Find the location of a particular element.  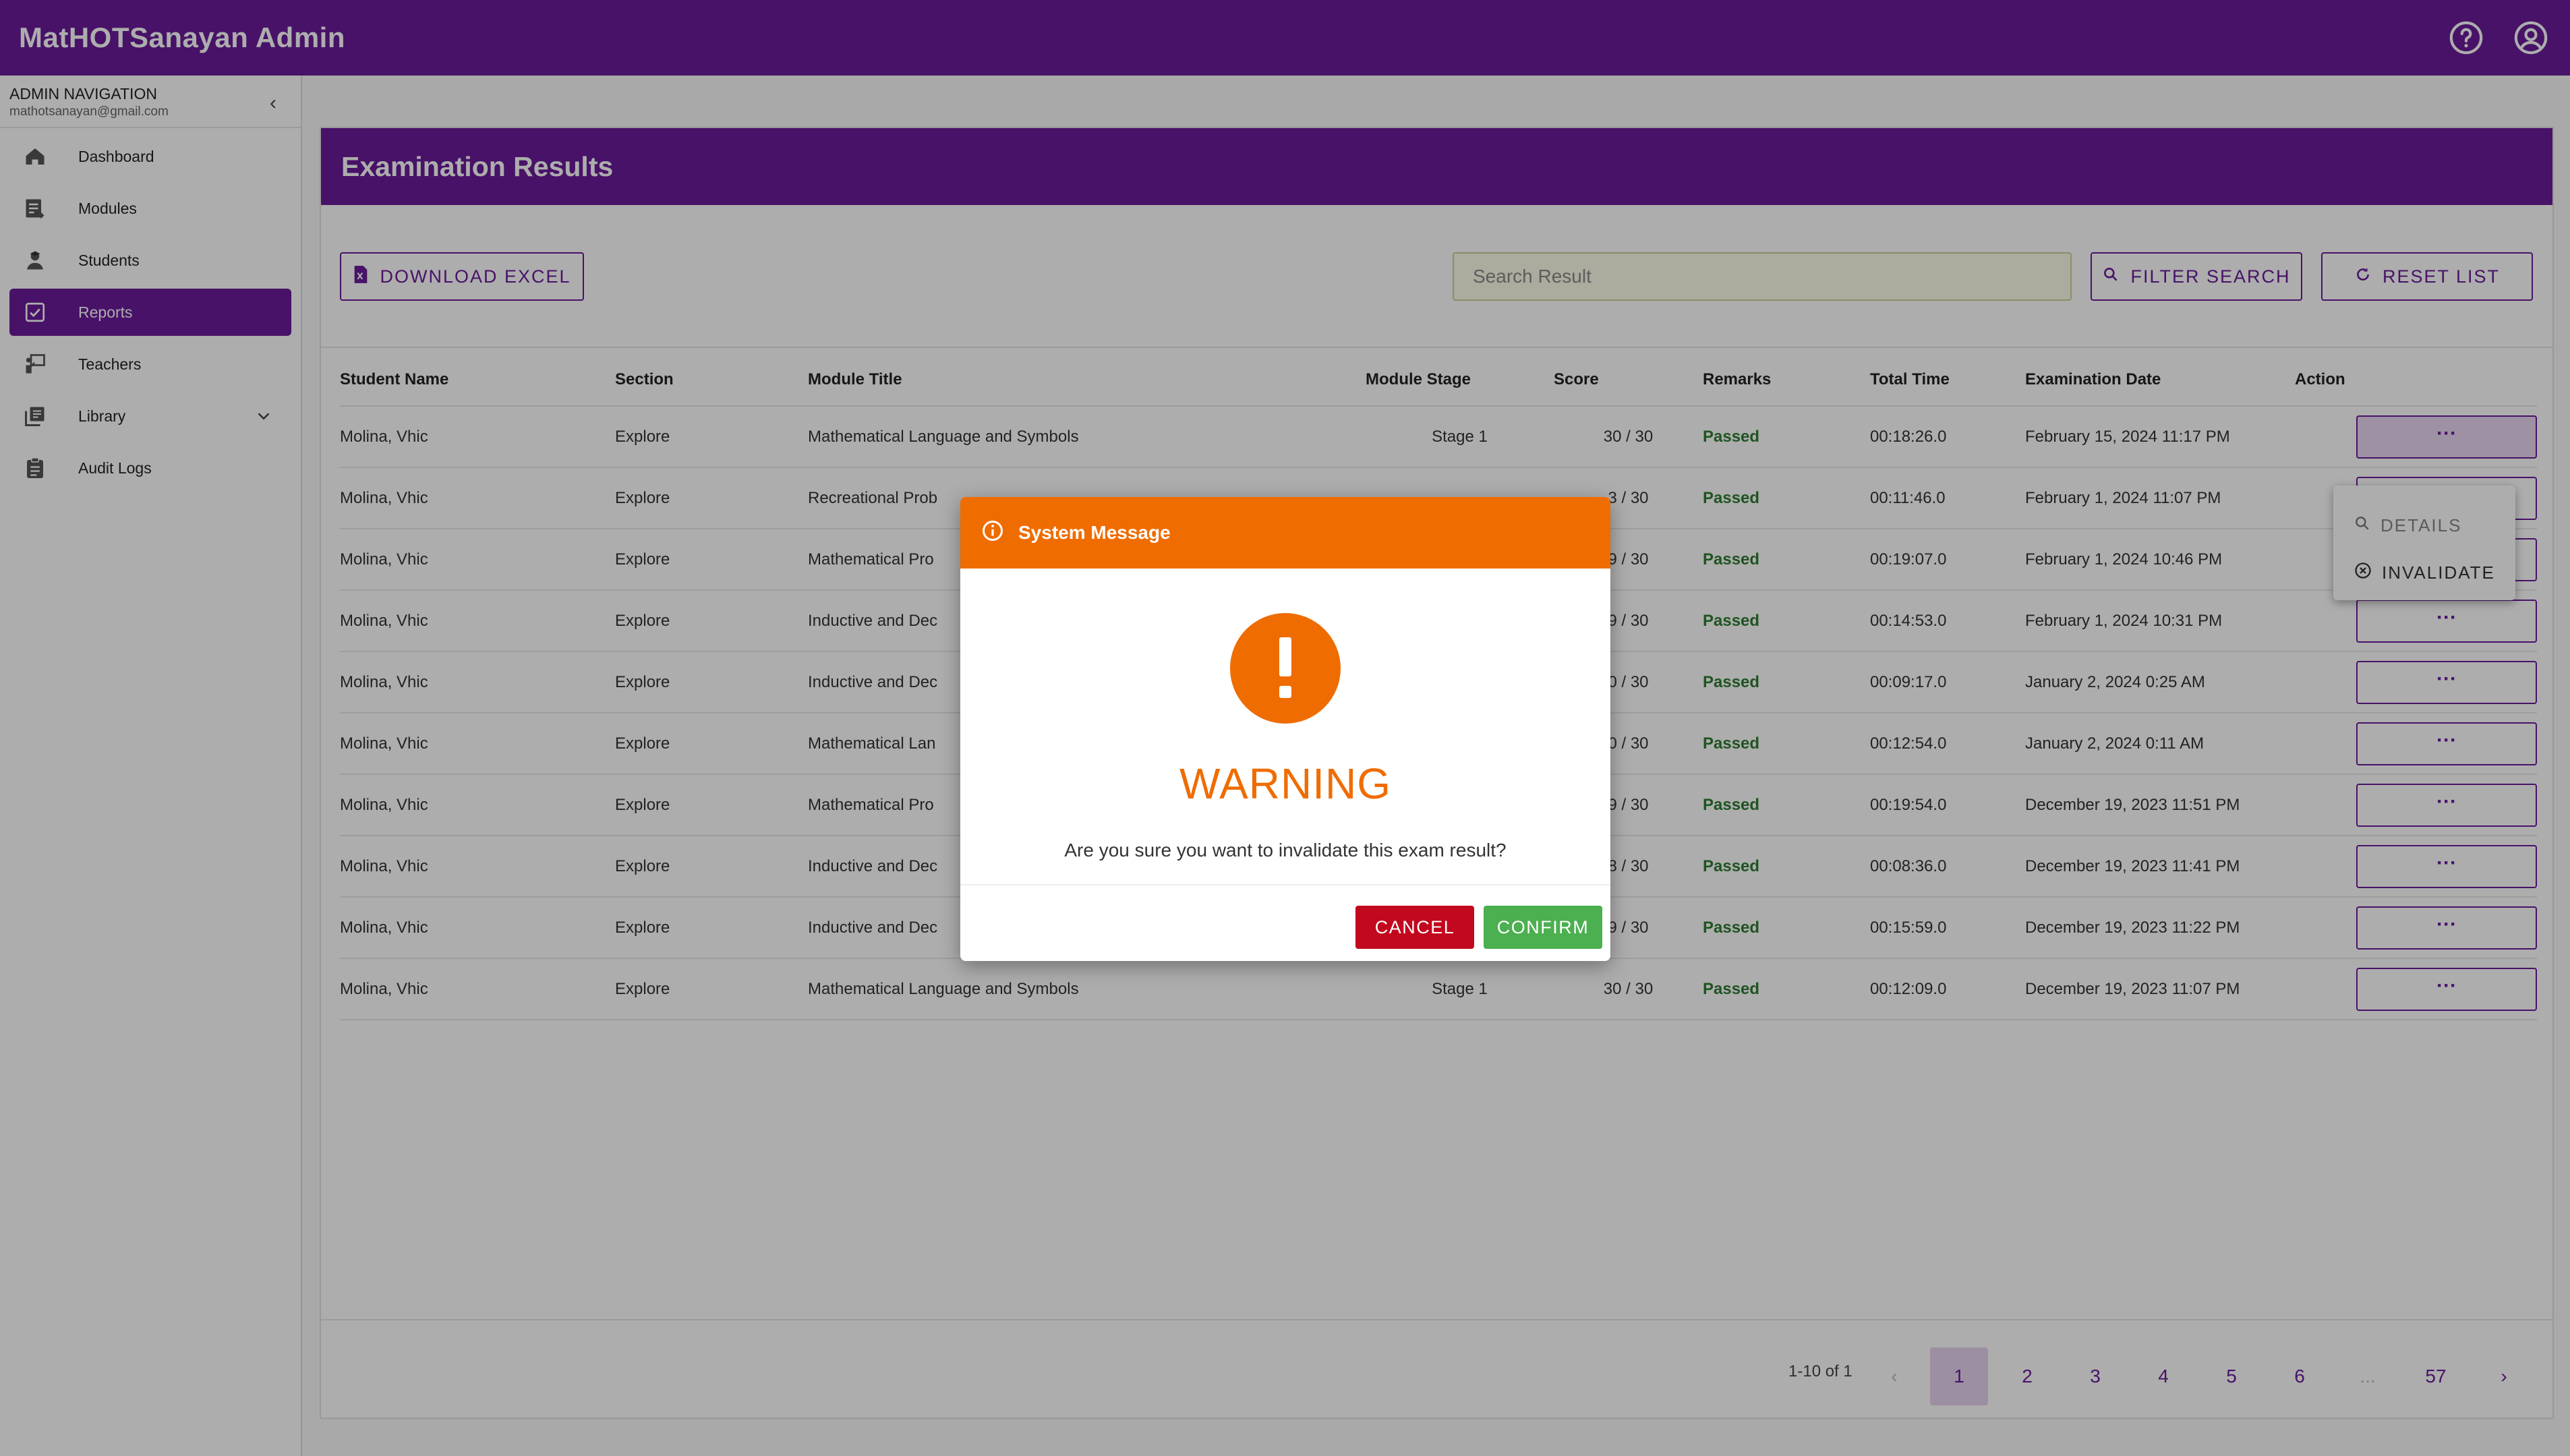

cancel-button: CANCEL is located at coordinates (1415, 927).